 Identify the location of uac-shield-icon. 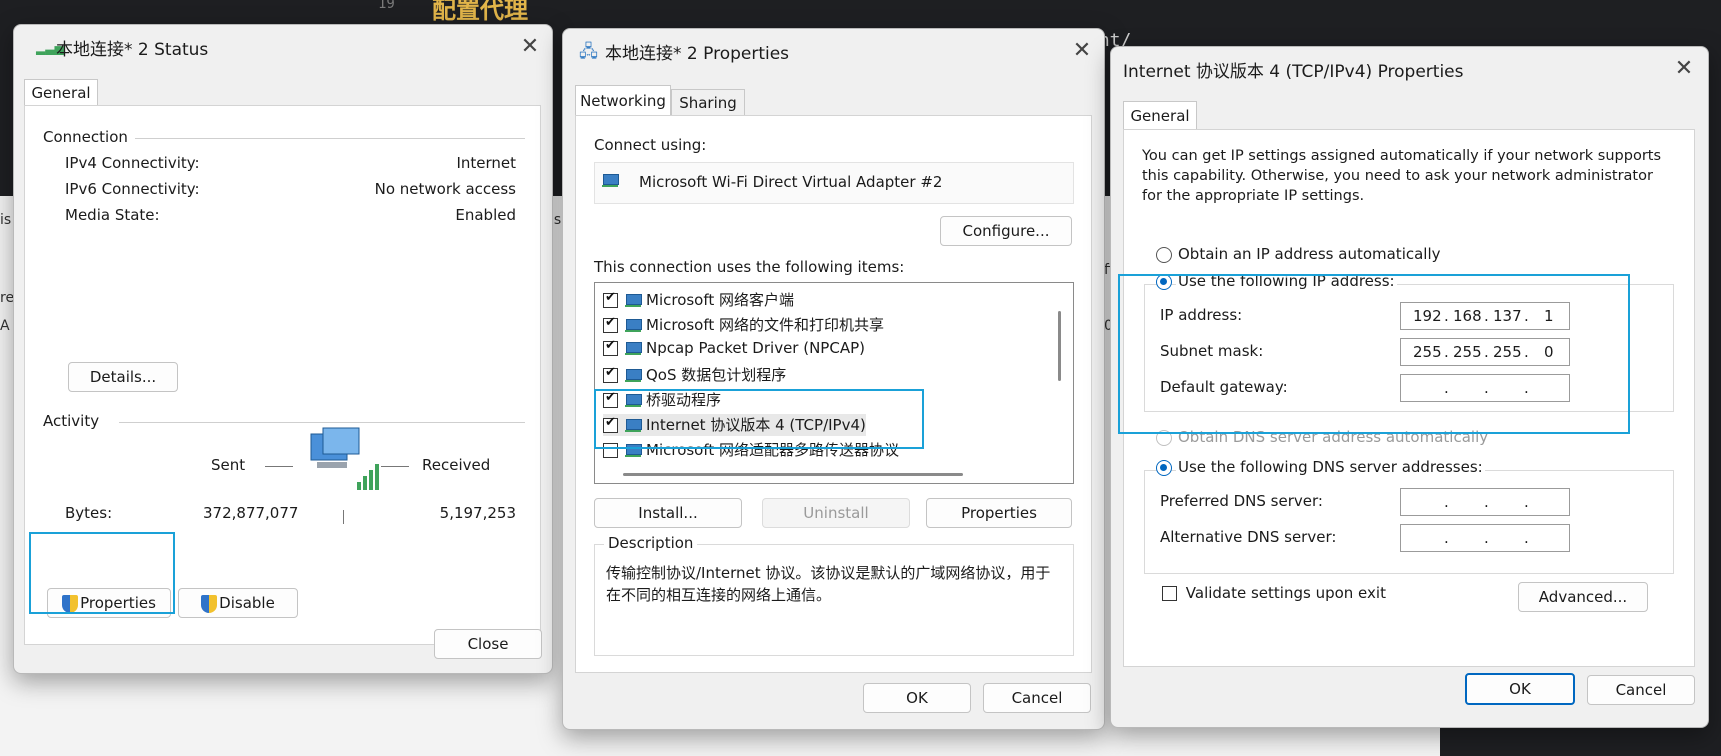
(209, 603).